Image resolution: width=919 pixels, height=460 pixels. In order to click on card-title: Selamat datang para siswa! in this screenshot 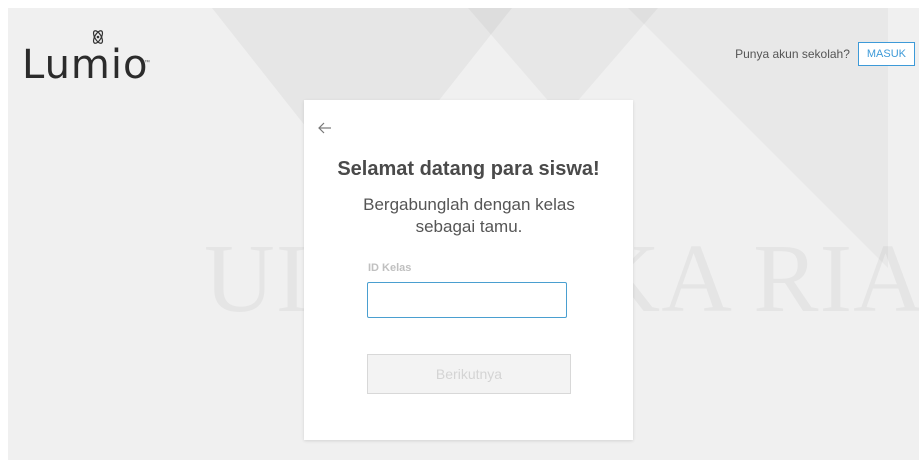, I will do `click(468, 169)`.